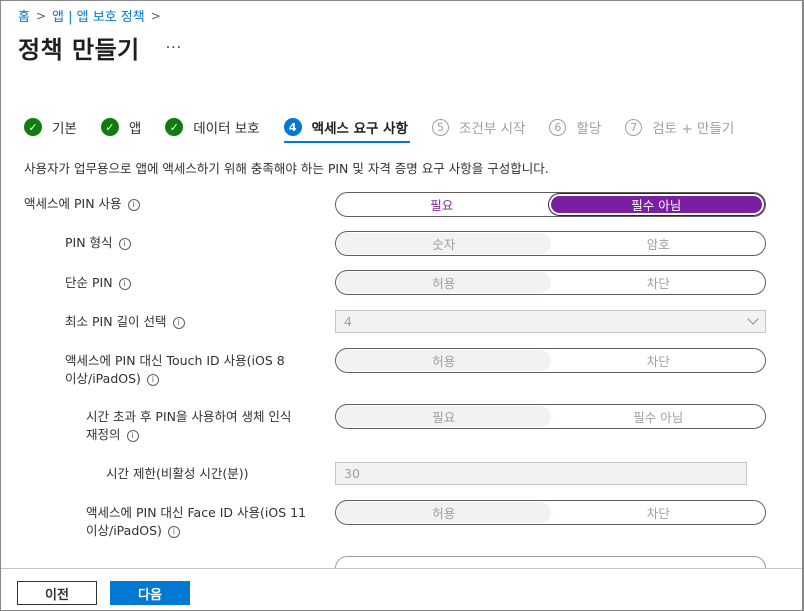 The width and height of the screenshot is (804, 611). I want to click on input-value: 30, so click(352, 473).